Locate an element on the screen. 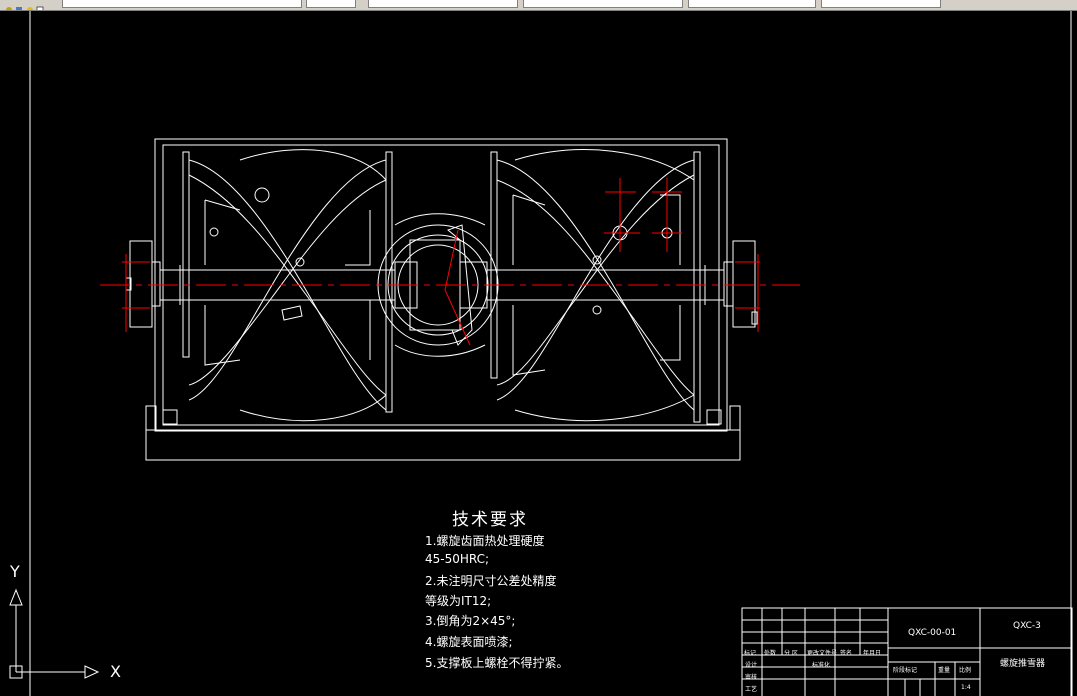 Image resolution: width=1077 pixels, height=696 pixels. part-name: 螺旋推雪器 is located at coordinates (1023, 664).